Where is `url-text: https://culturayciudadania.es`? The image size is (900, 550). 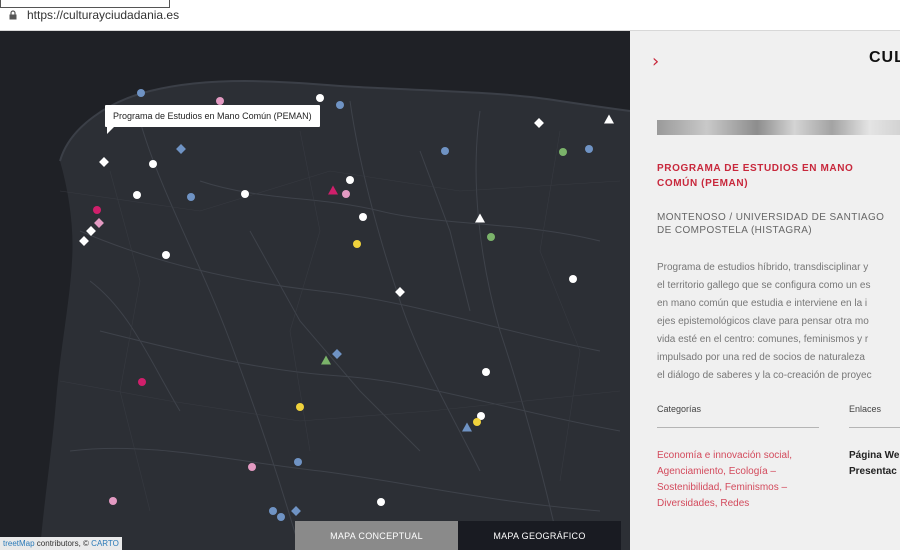 url-text: https://culturayciudadania.es is located at coordinates (103, 15).